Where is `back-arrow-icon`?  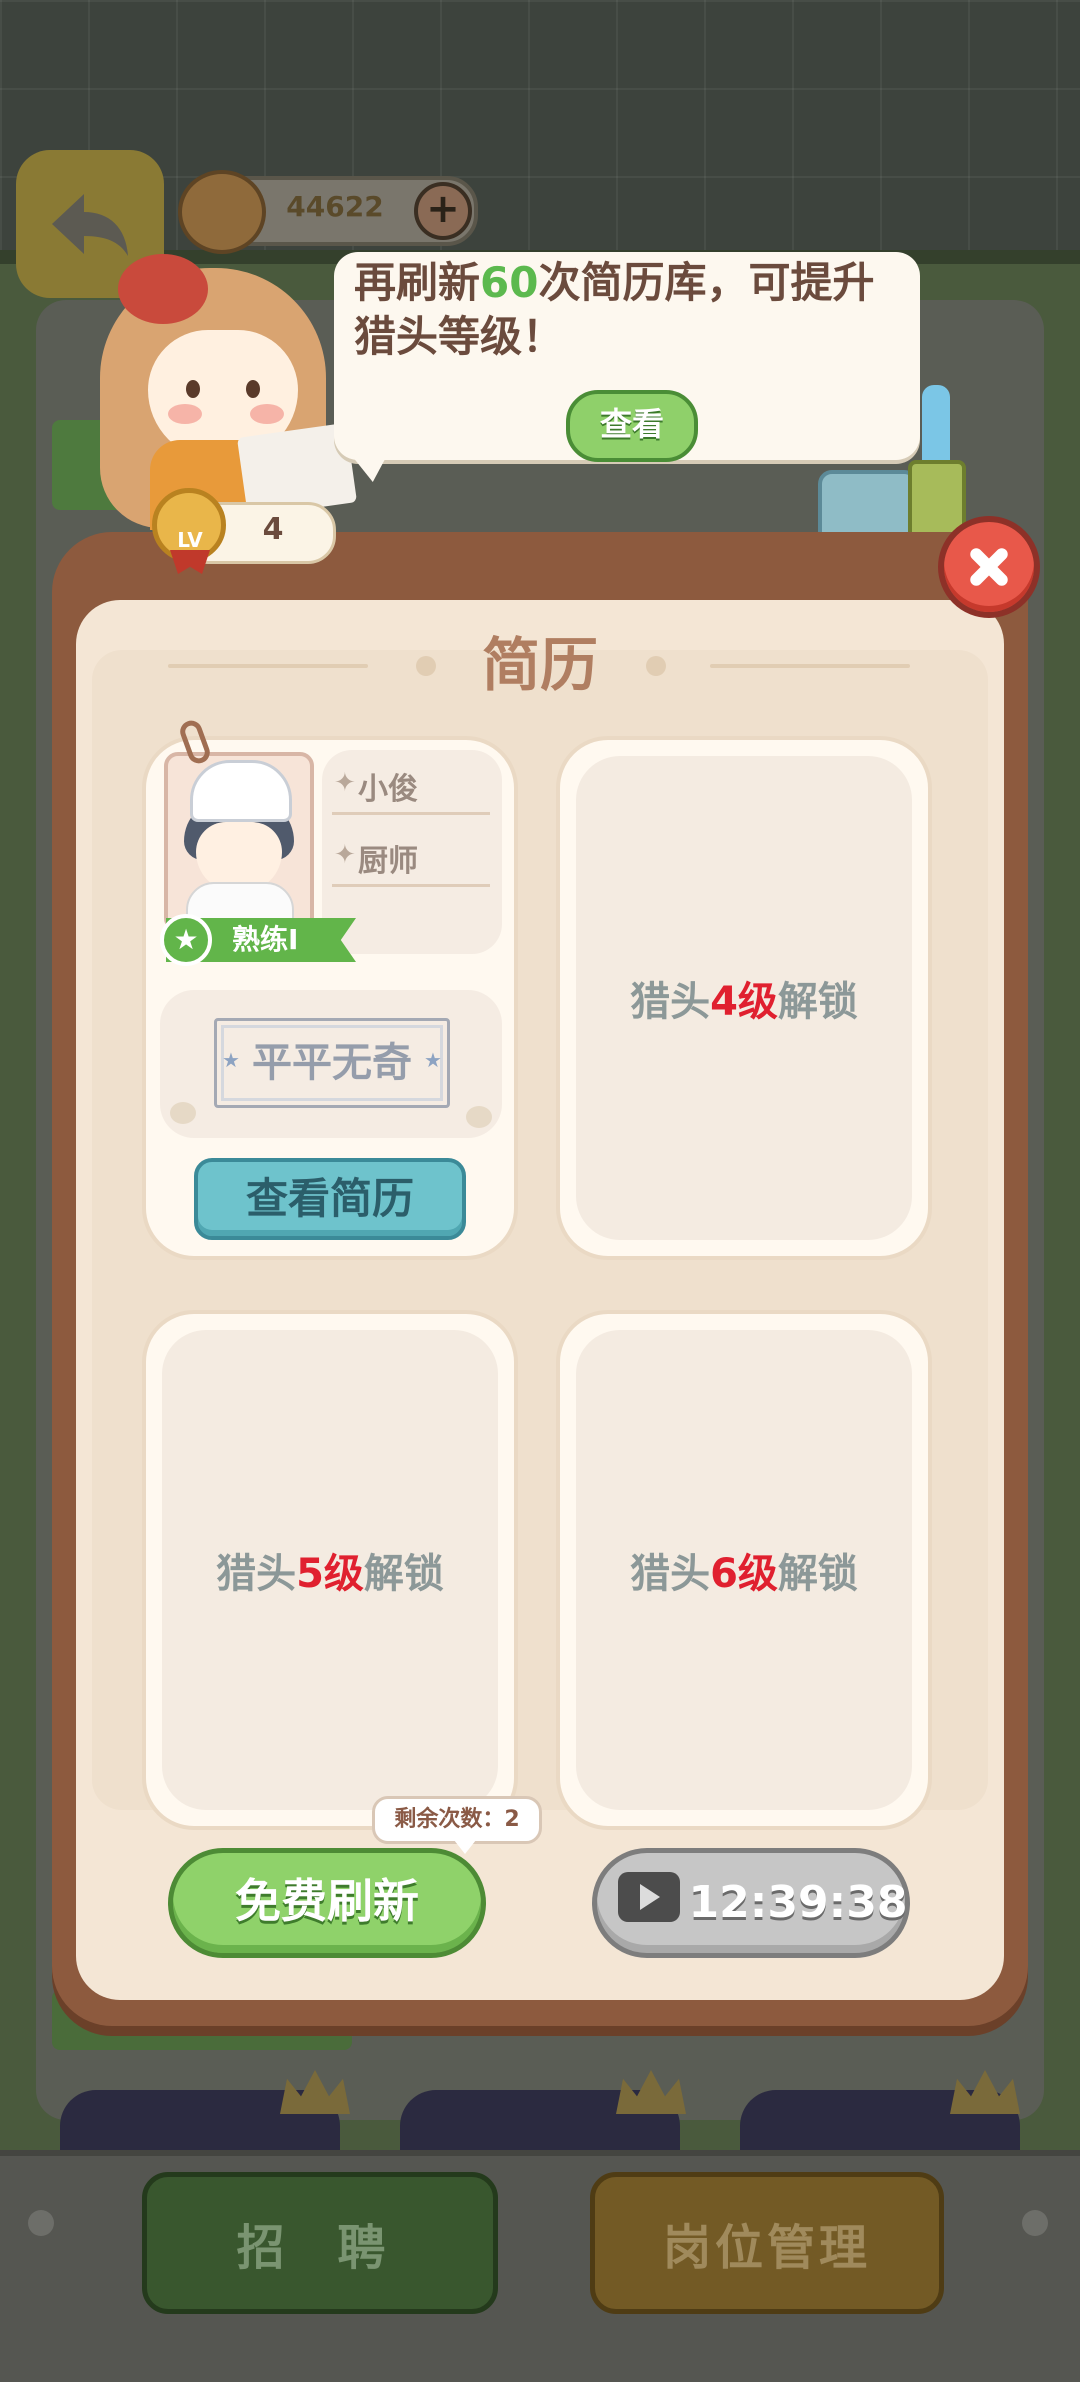 back-arrow-icon is located at coordinates (90, 225).